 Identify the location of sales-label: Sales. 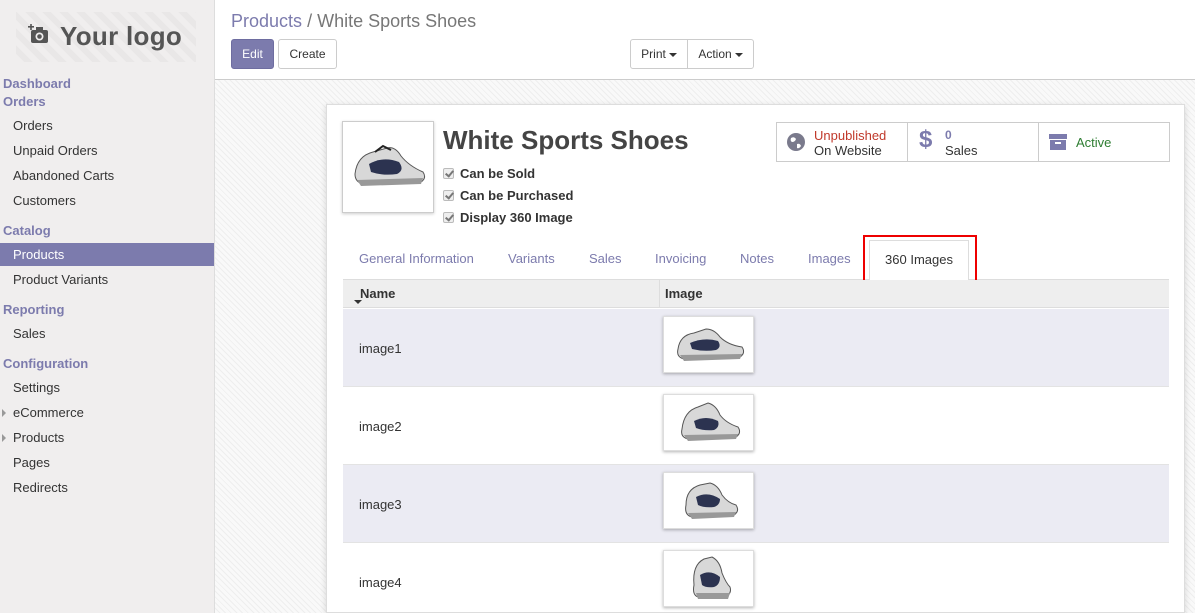
(961, 150).